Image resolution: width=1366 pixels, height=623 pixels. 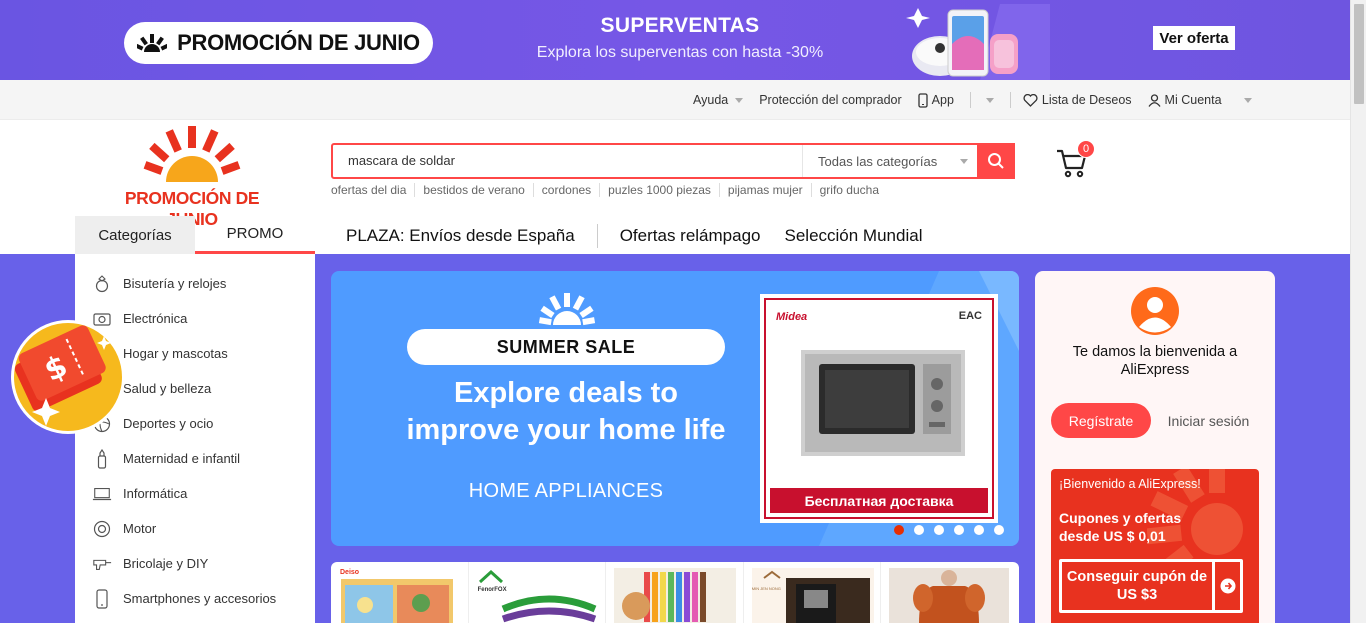 I want to click on sidebar-item-label: Salud y belleza, so click(x=167, y=388).